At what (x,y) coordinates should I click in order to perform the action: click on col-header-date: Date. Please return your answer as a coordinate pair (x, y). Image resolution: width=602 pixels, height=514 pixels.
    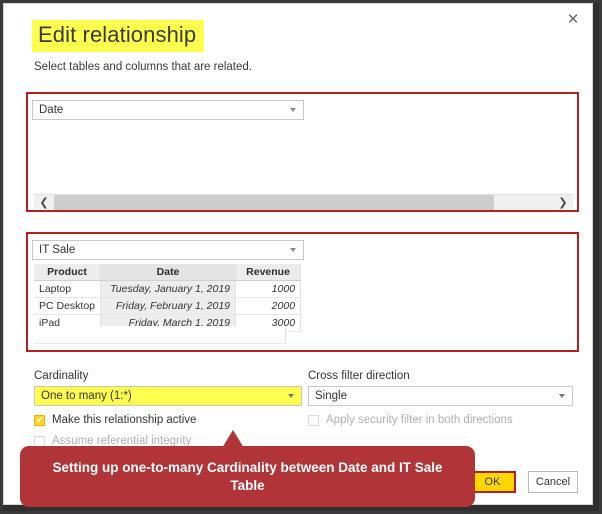
    Looking at the image, I should click on (168, 272).